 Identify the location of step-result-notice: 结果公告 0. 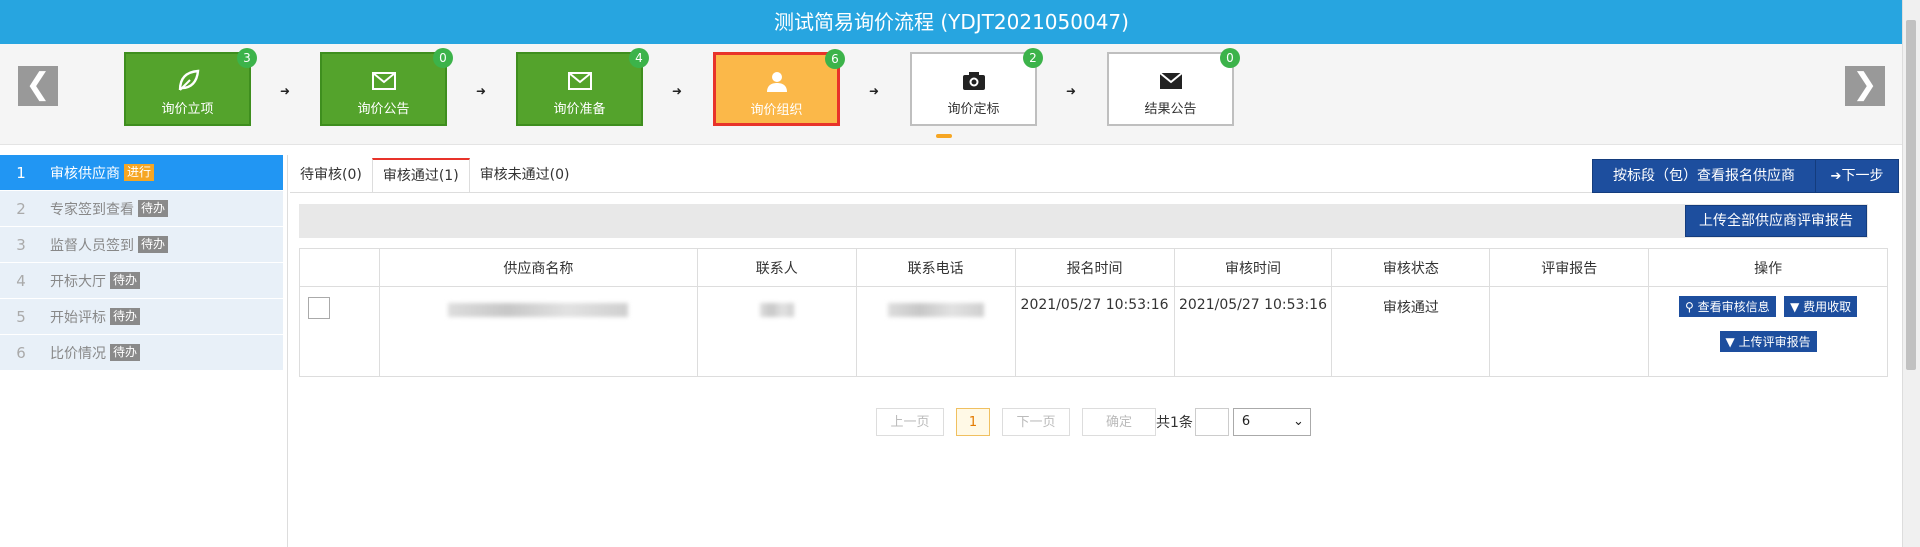
(1173, 87).